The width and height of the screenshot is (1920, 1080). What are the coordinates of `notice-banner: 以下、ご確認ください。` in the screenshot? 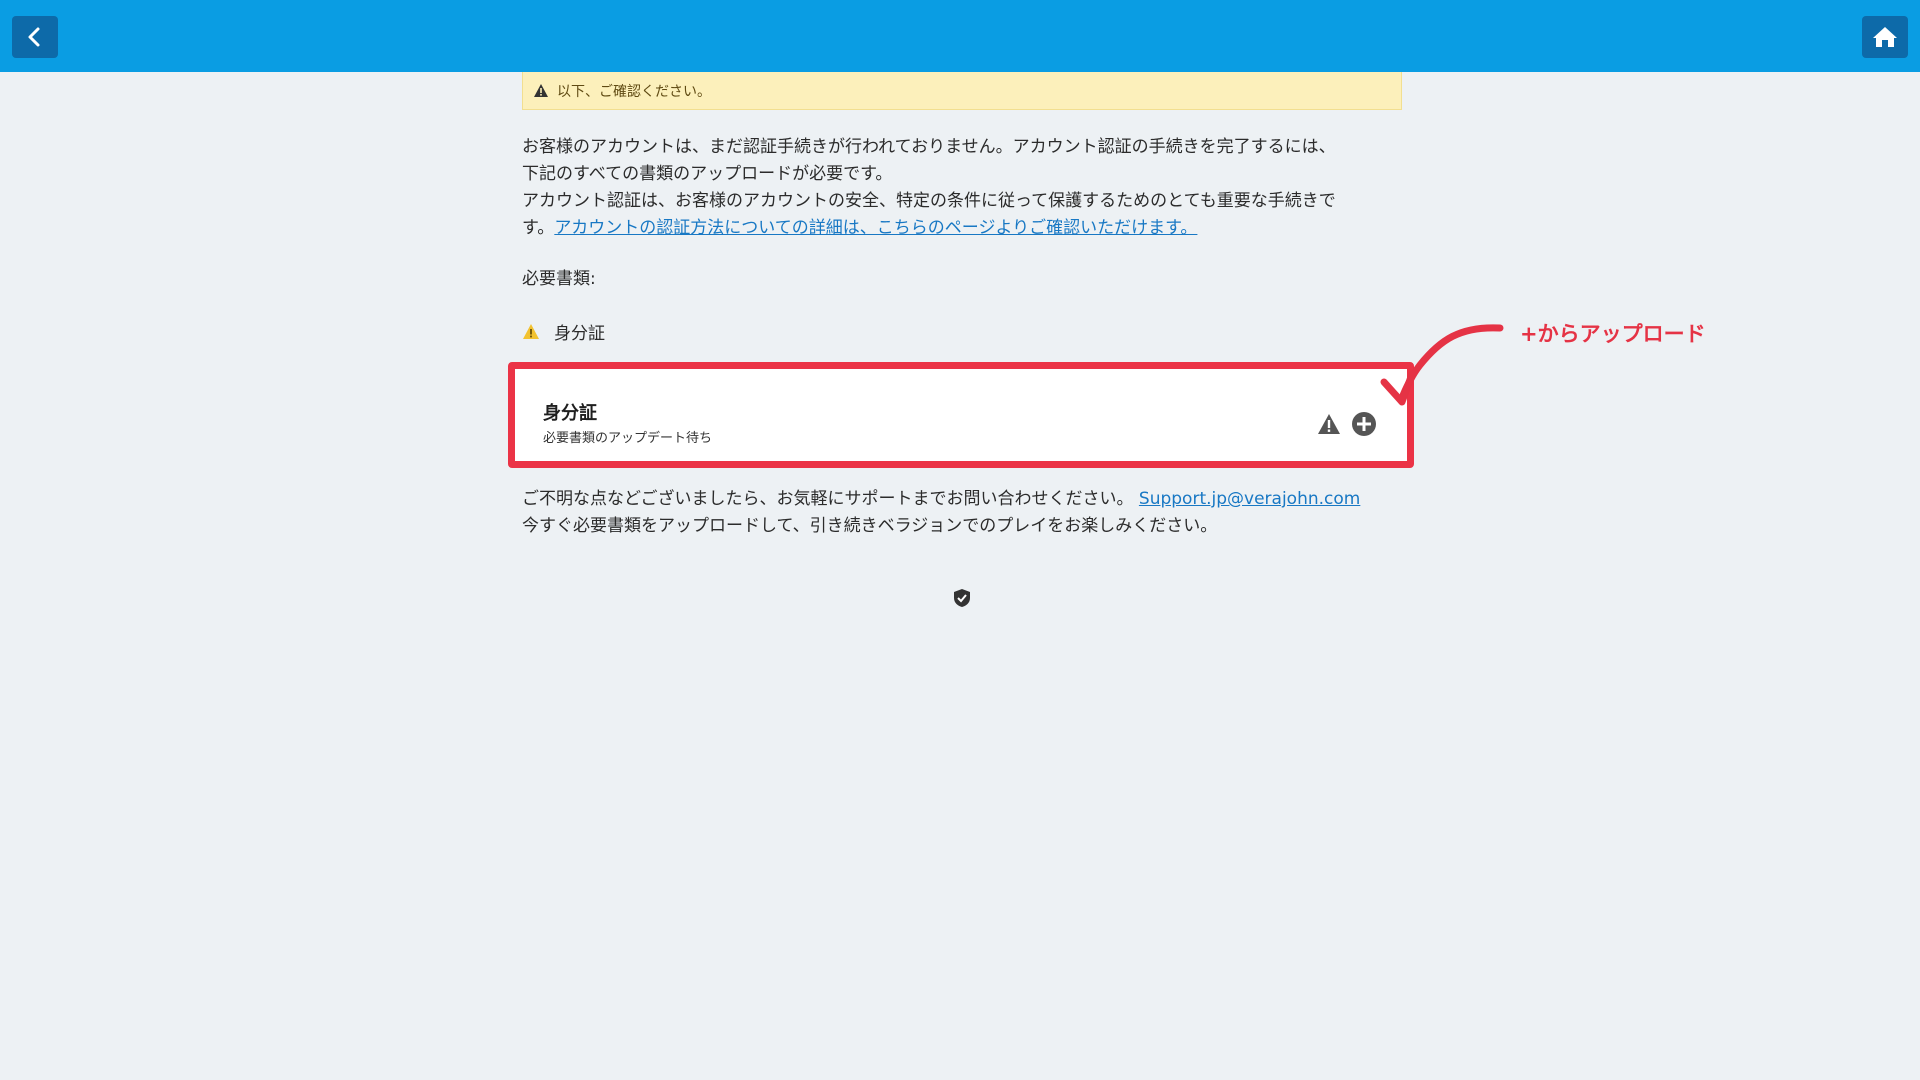 It's located at (962, 91).